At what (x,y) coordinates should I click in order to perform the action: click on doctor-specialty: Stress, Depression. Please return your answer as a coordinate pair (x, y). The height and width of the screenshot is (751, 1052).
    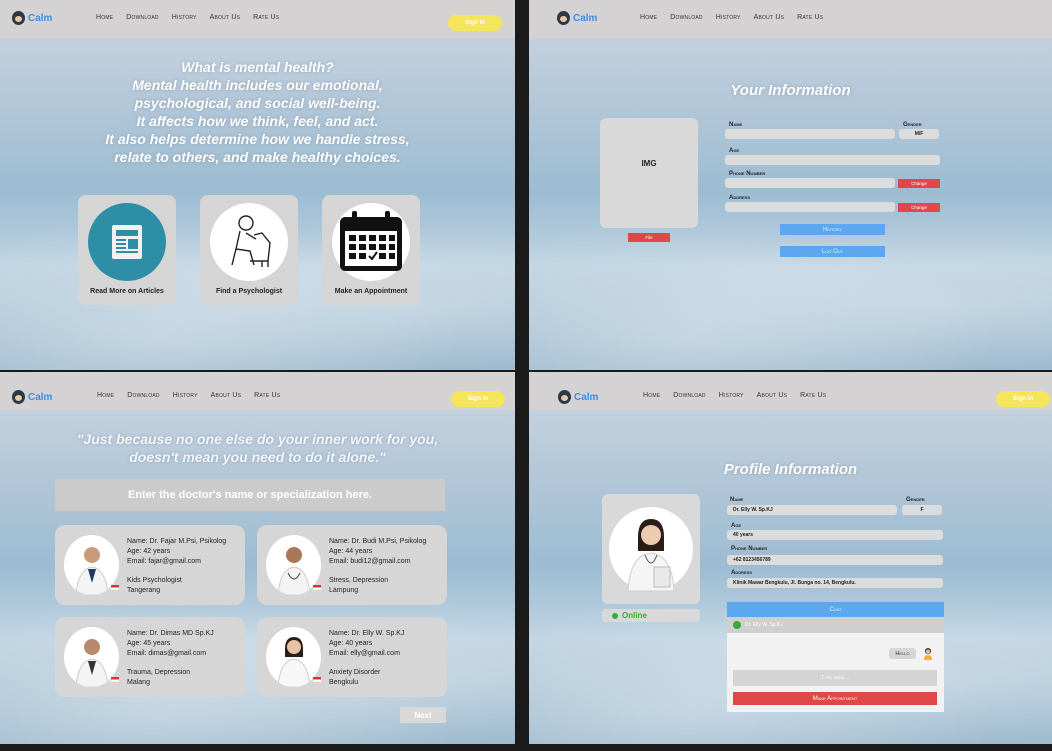
    Looking at the image, I should click on (359, 580).